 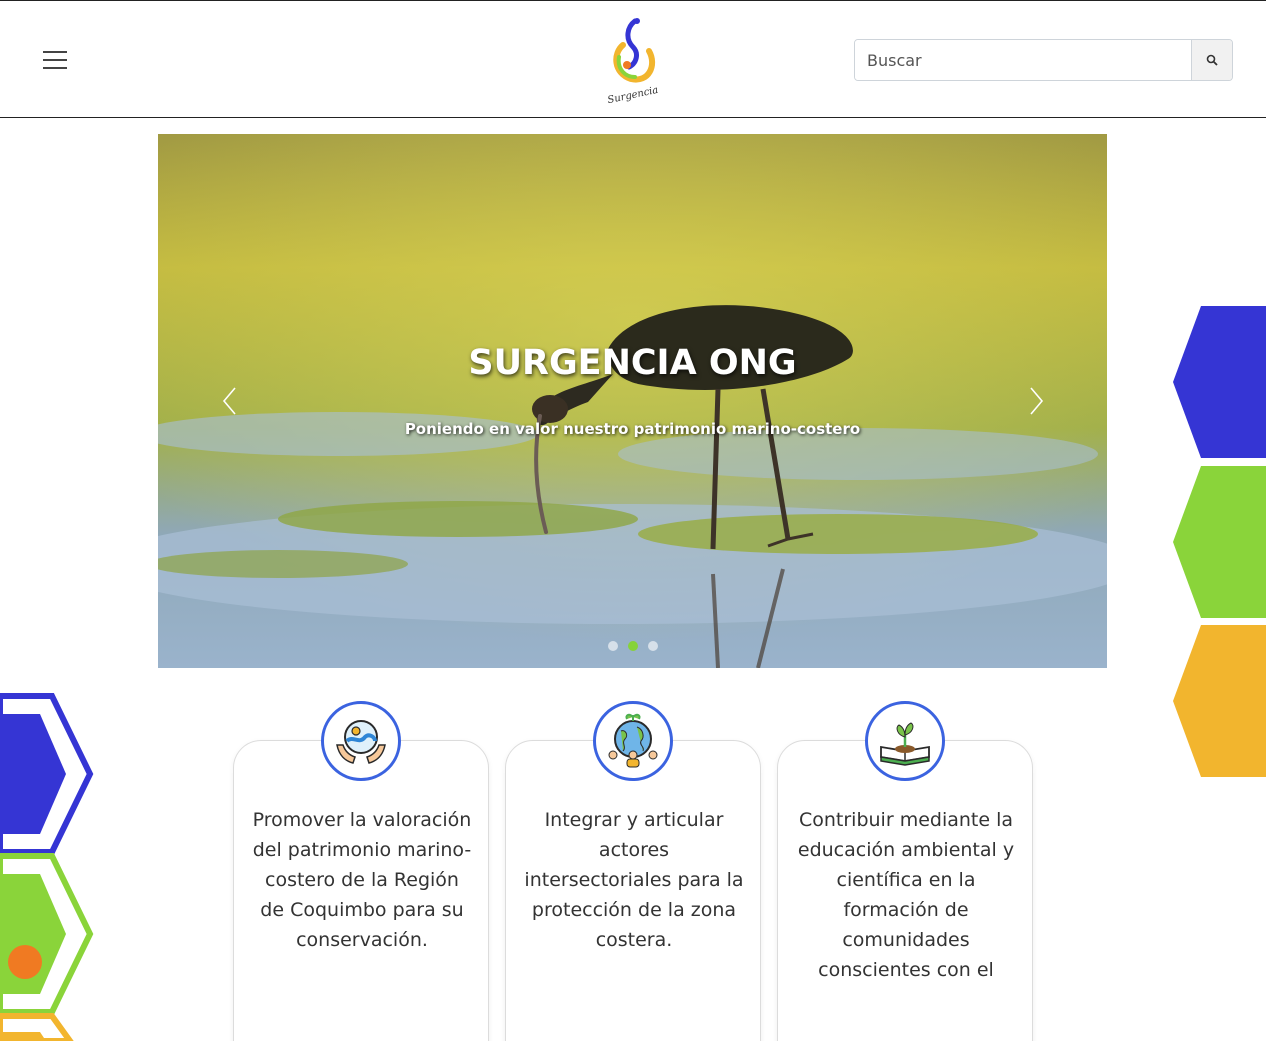 What do you see at coordinates (1023, 60) in the screenshot?
I see `search-input` at bounding box center [1023, 60].